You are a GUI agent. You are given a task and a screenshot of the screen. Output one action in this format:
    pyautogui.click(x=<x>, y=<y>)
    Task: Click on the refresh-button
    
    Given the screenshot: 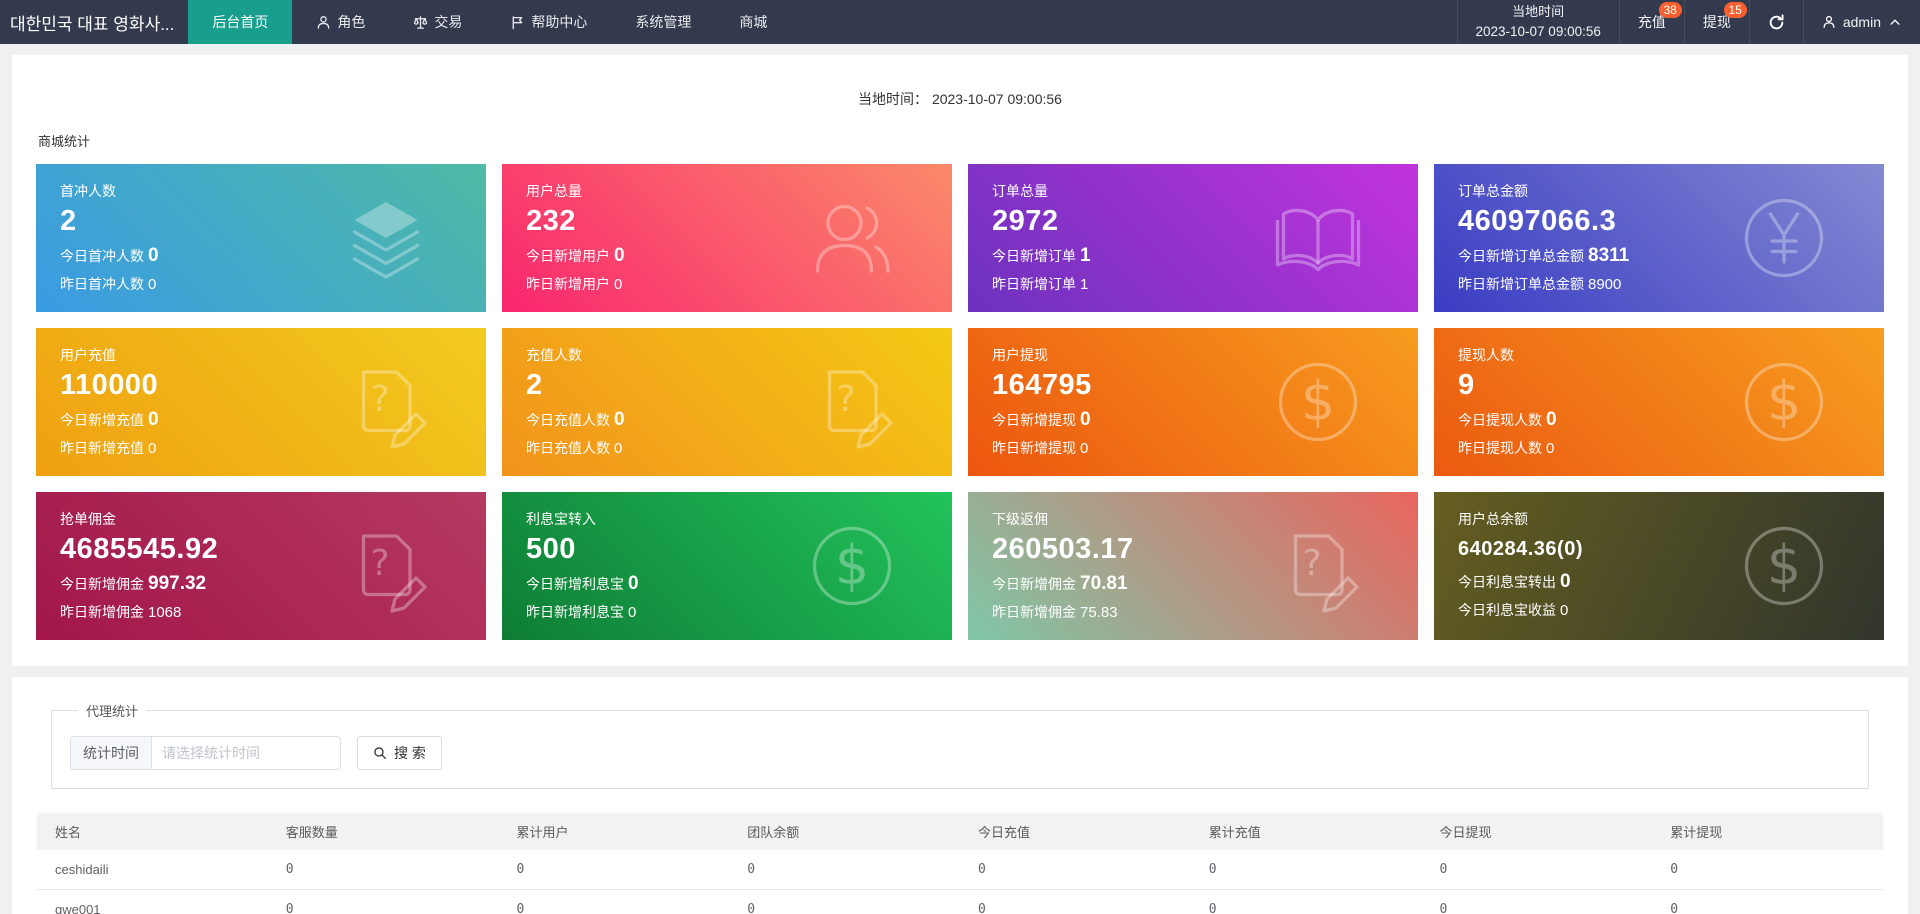 What is the action you would take?
    pyautogui.click(x=1775, y=22)
    